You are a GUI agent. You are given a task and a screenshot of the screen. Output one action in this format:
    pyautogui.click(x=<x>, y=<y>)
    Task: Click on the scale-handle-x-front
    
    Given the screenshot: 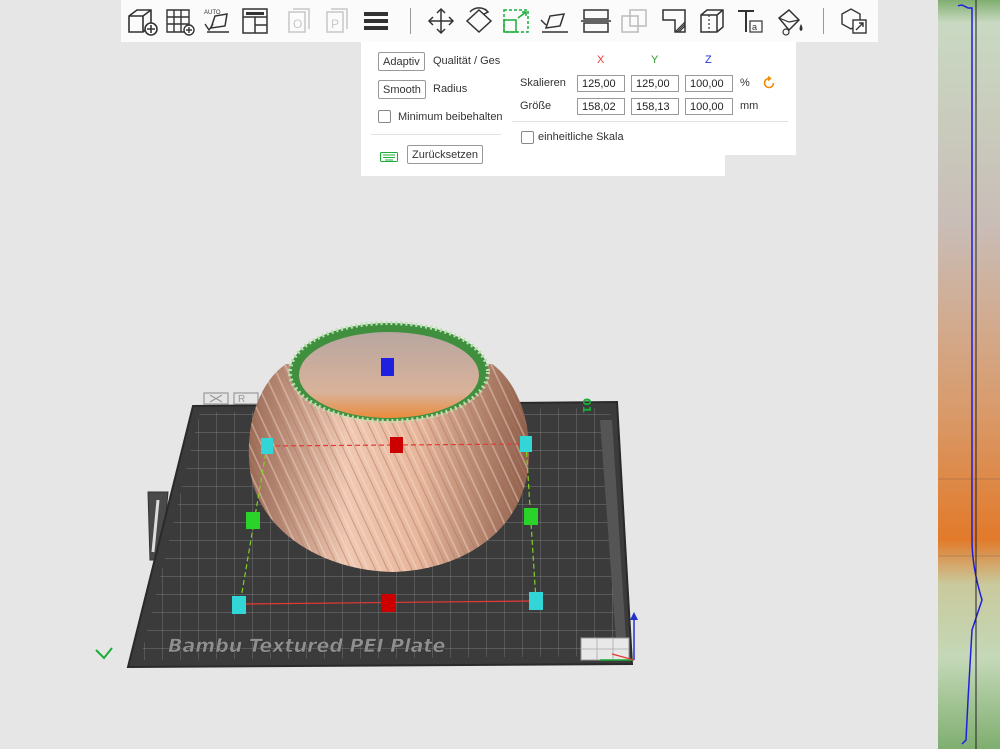 What is the action you would take?
    pyautogui.click(x=388, y=603)
    